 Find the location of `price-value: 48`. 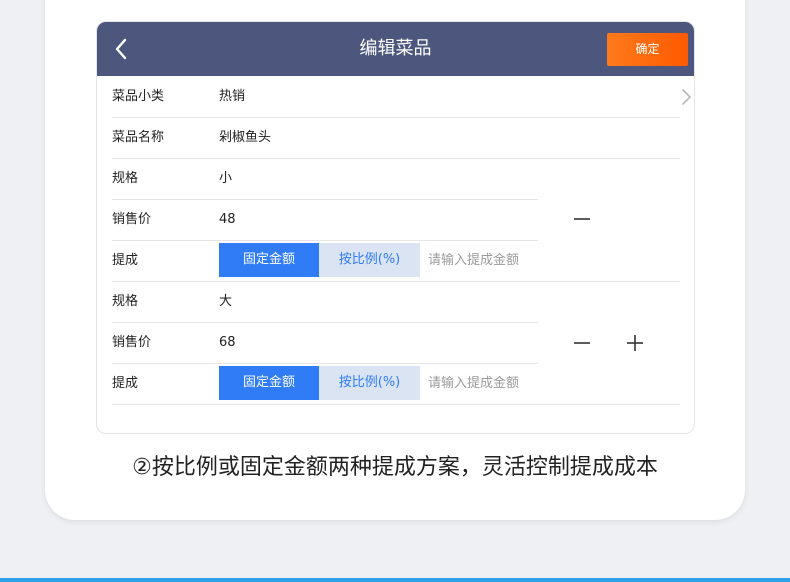

price-value: 48 is located at coordinates (227, 219).